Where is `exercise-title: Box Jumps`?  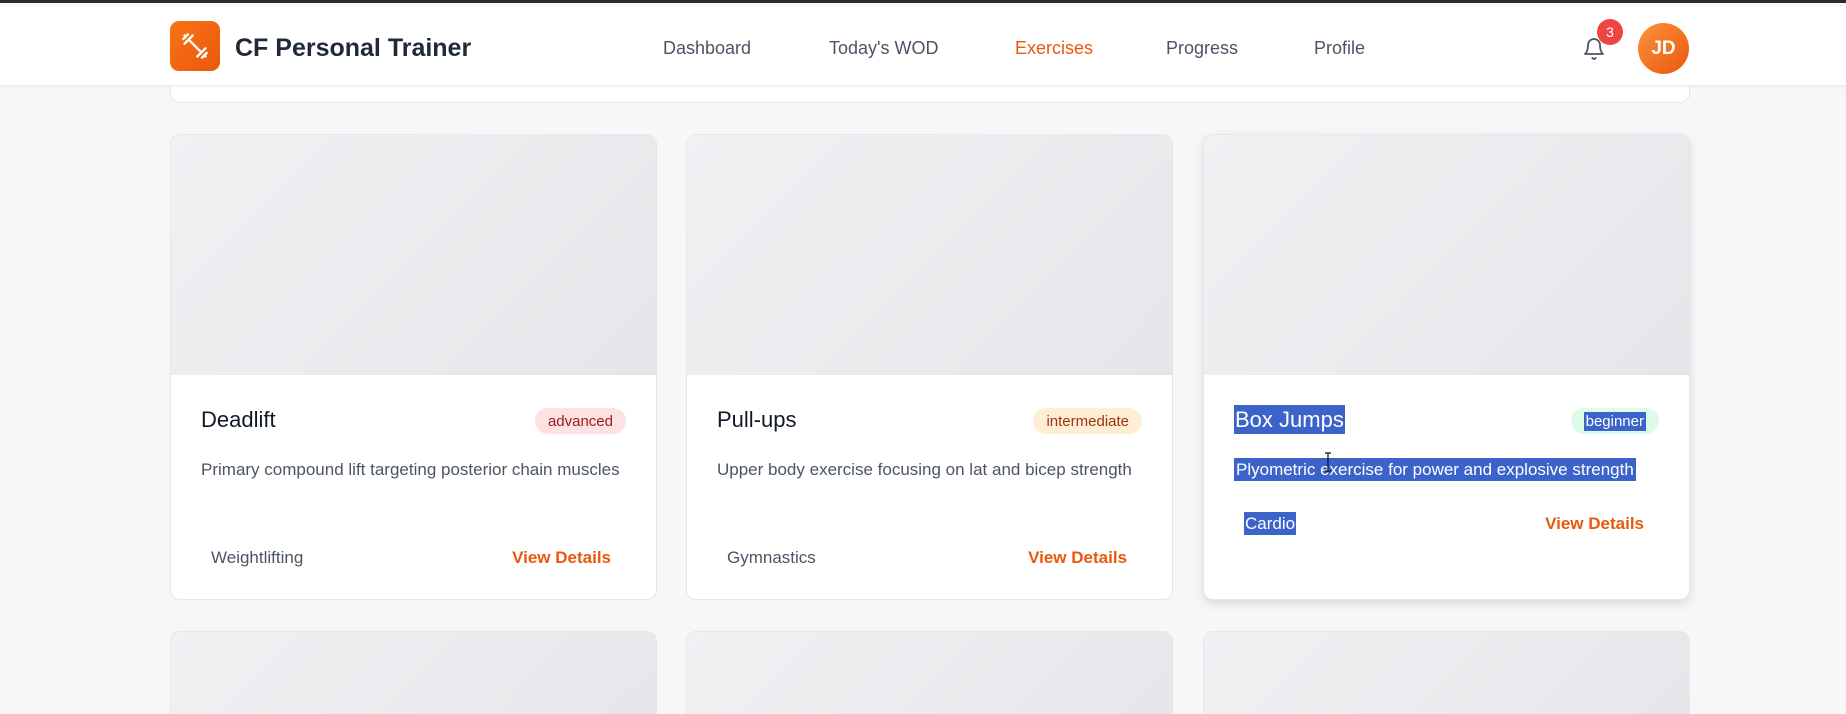 exercise-title: Box Jumps is located at coordinates (1289, 419).